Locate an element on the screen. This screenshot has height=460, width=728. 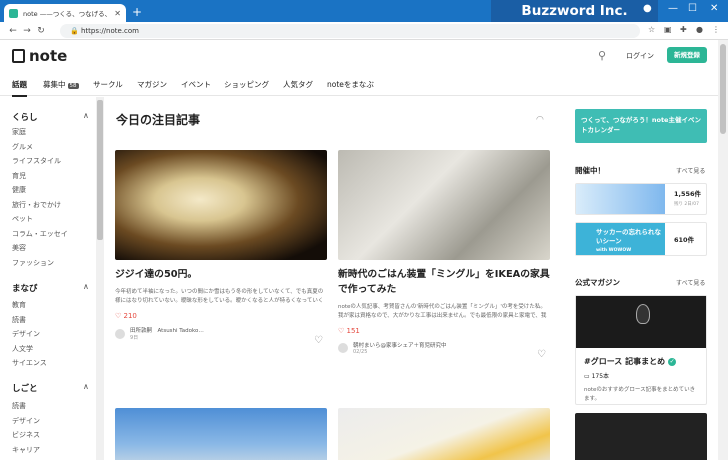
sidebar-item: 美容 is located at coordinates (19, 248).